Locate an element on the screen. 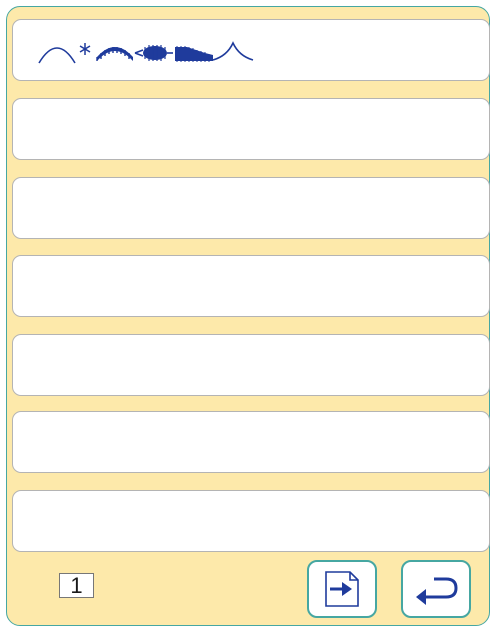  peak-stitch-icon is located at coordinates (233, 51).